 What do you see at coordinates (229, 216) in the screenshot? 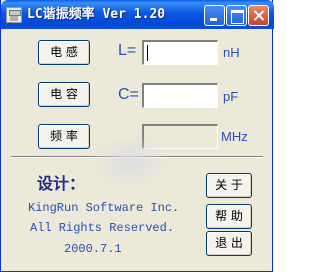
I see `help-button: 帮 助` at bounding box center [229, 216].